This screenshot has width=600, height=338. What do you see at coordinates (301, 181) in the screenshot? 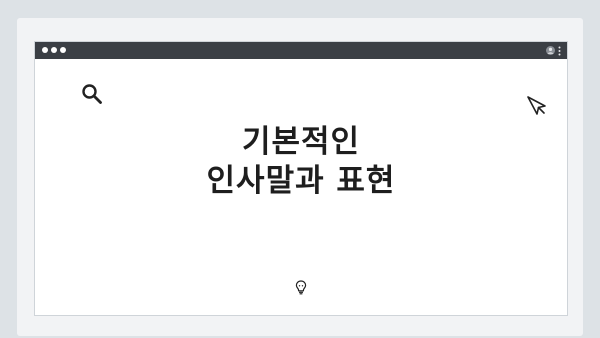
I see `title-line-2: 인사말과 표현` at bounding box center [301, 181].